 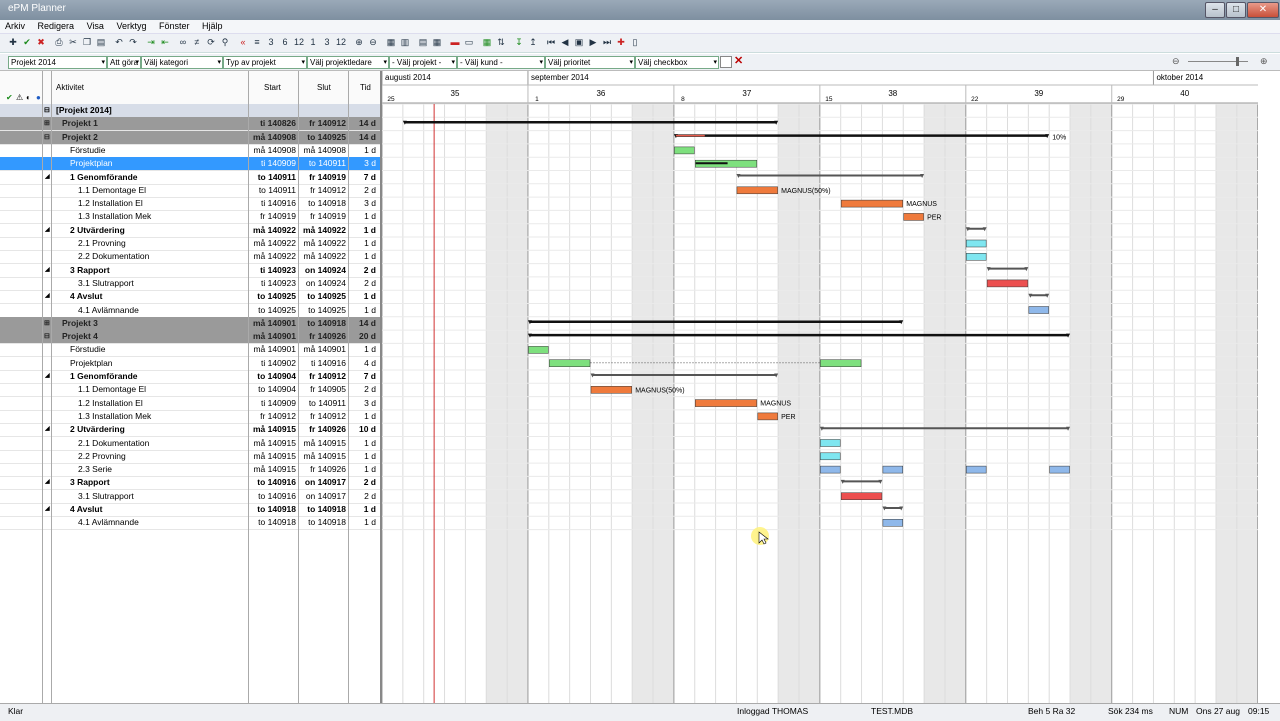 I want to click on table-row: 1.1 Demontage El to 140911 fr 140912 2 d, so click(x=190, y=191).